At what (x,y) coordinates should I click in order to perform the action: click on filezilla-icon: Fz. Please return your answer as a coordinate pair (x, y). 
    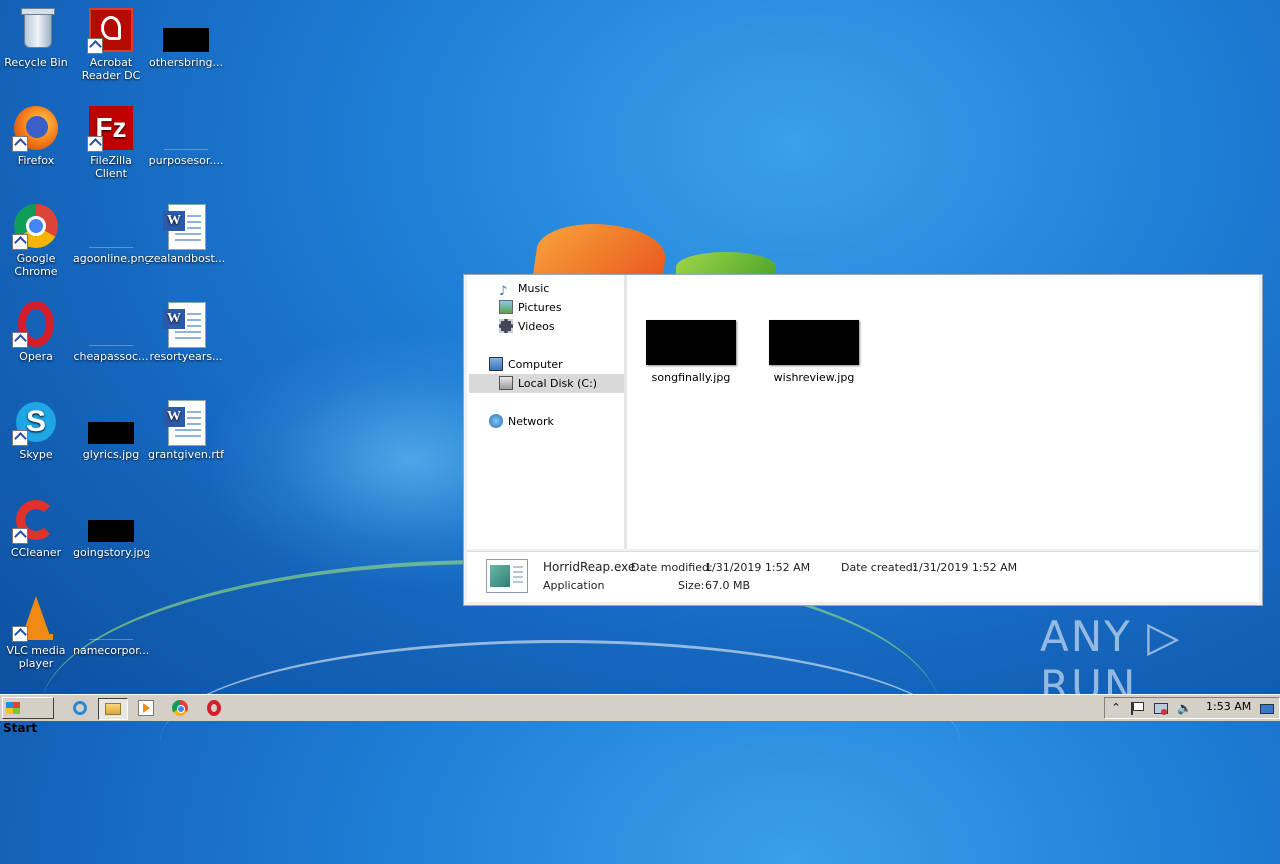
    Looking at the image, I should click on (111, 128).